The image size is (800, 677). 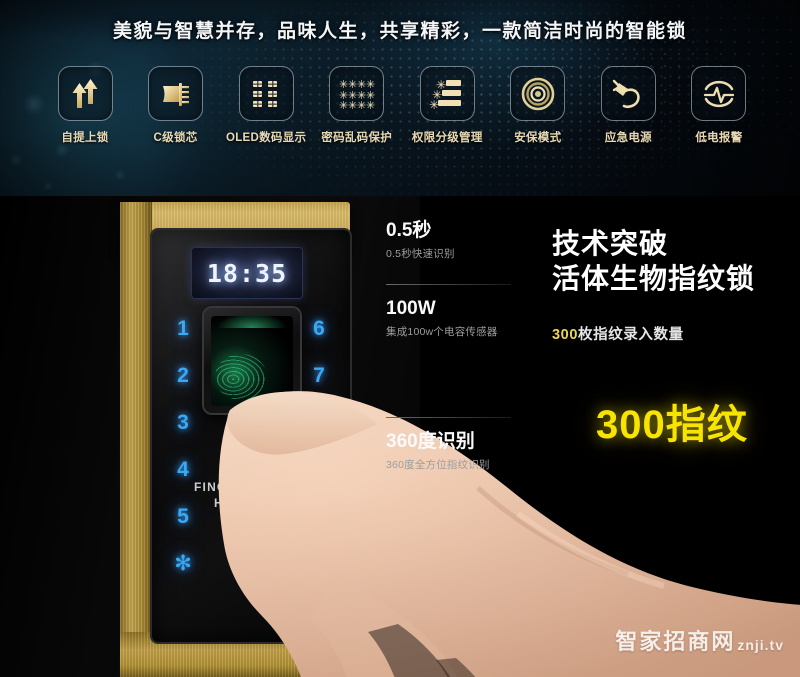 I want to click on promo-heading-line2: 活体生物指纹锁, so click(x=654, y=279).